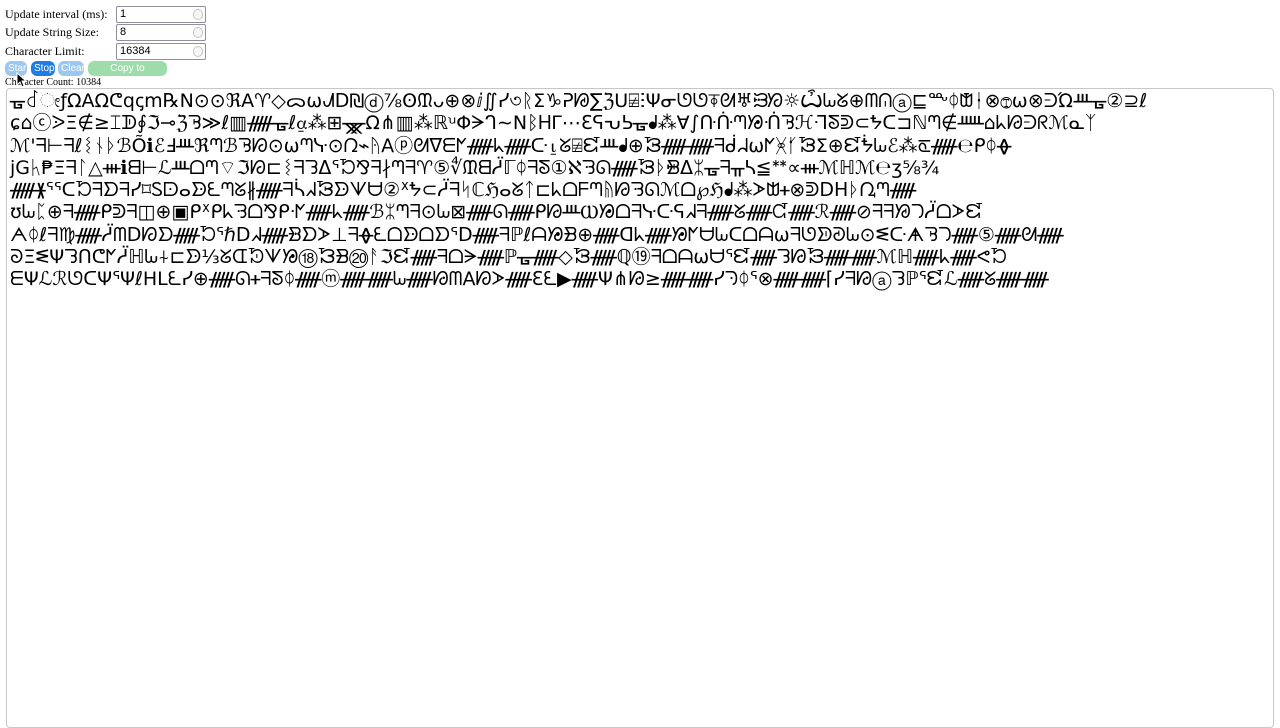 The image size is (1280, 728). What do you see at coordinates (135, 51) in the screenshot?
I see `limit-value: 16384` at bounding box center [135, 51].